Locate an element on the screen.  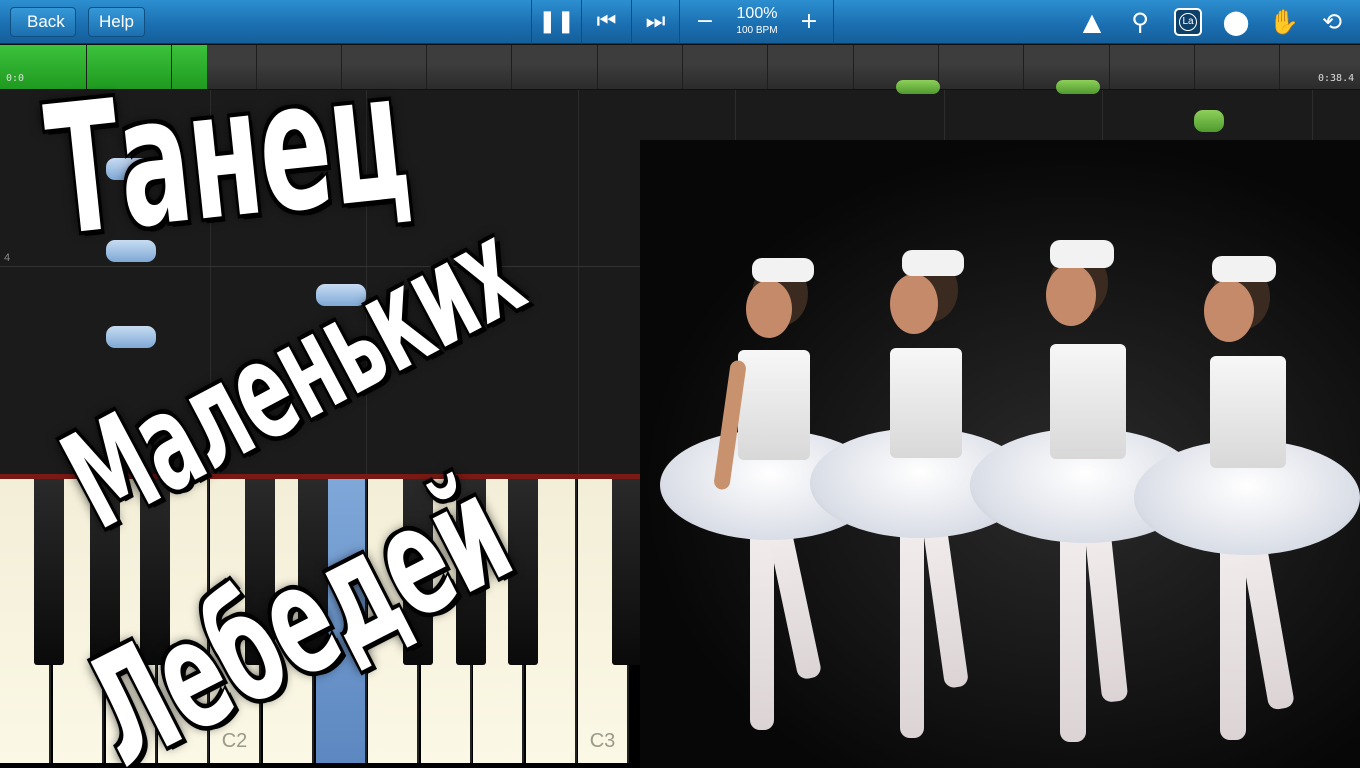
title-line-1: Танец is located at coordinates (227, 154).